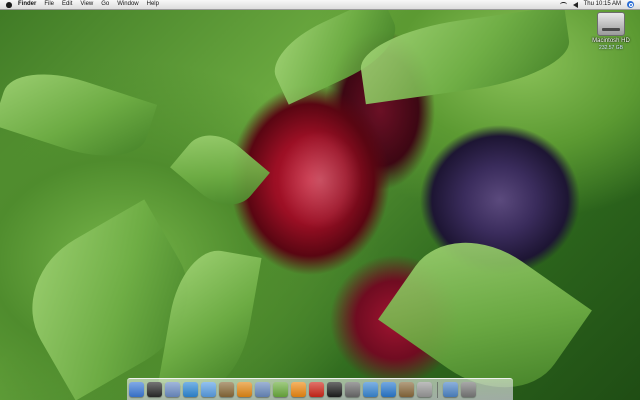 This screenshot has height=400, width=640. I want to click on hard-drive-icon, so click(611, 24).